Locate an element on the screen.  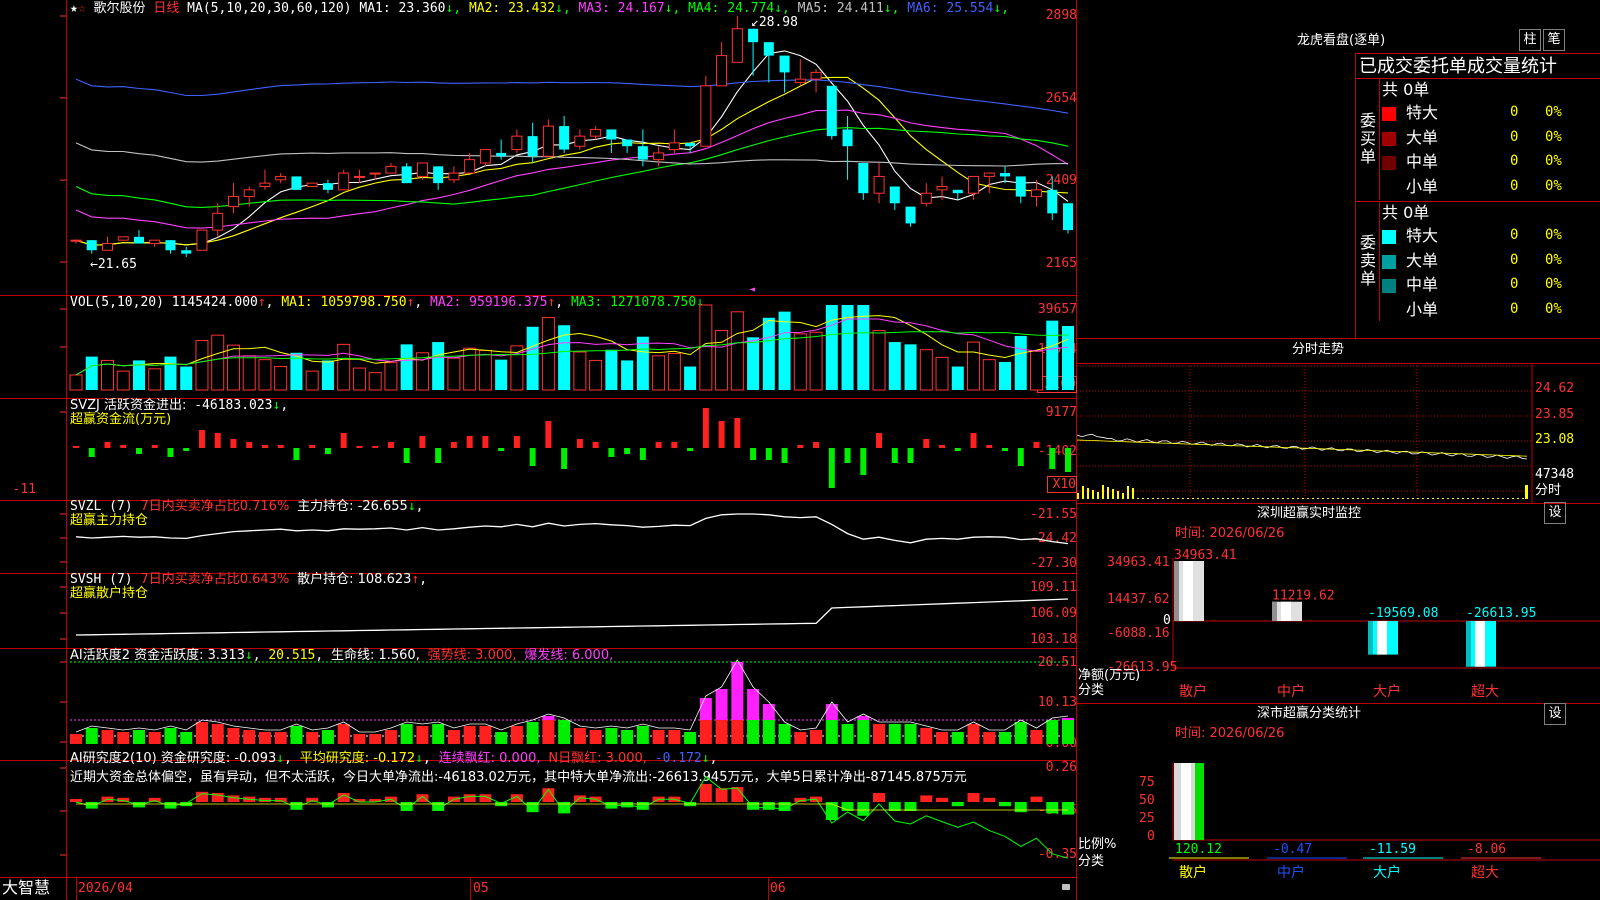
lock-icon is located at coordinates (1066, 887).